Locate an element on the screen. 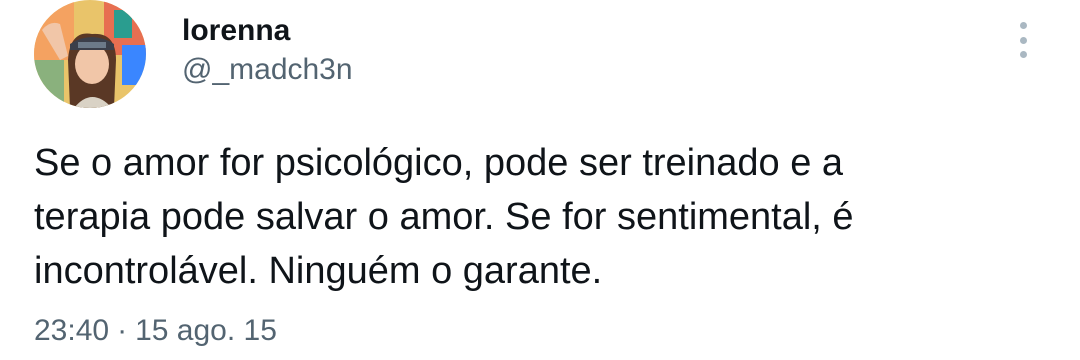 The width and height of the screenshot is (1080, 360). avatar is located at coordinates (90, 54).